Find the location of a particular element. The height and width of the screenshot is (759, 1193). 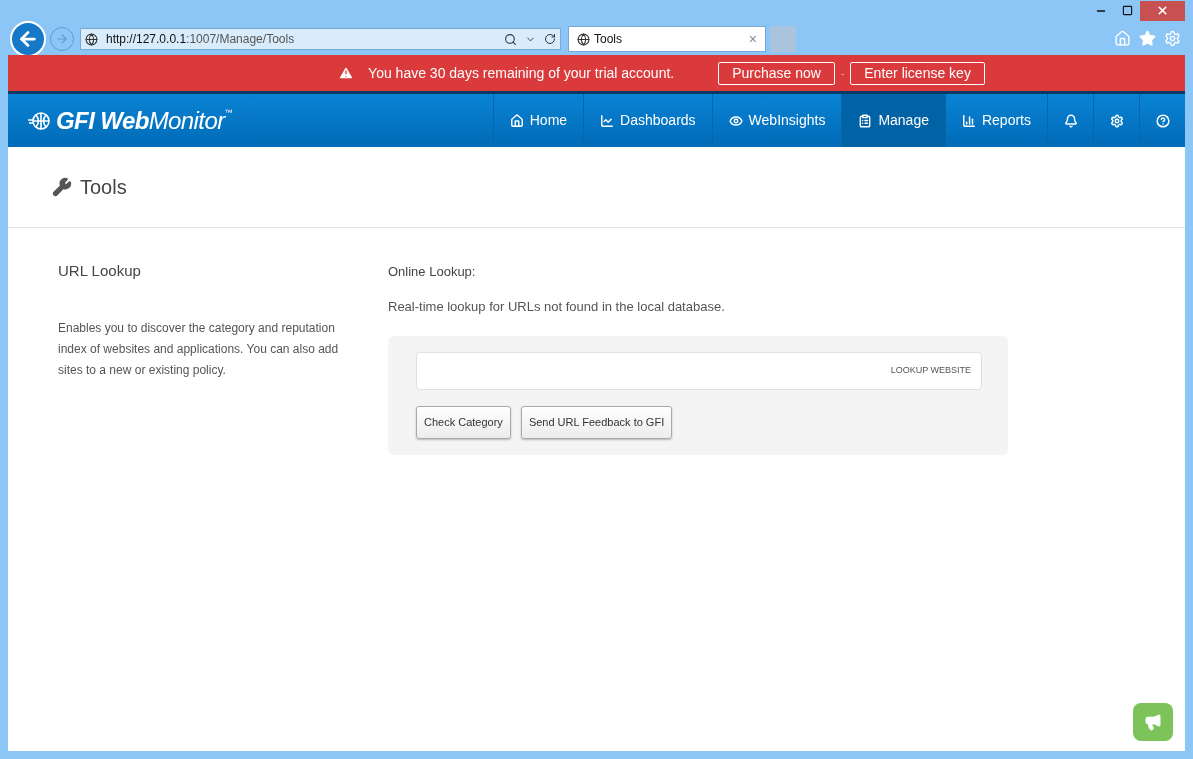

forward-arrow-icon is located at coordinates (62, 39).